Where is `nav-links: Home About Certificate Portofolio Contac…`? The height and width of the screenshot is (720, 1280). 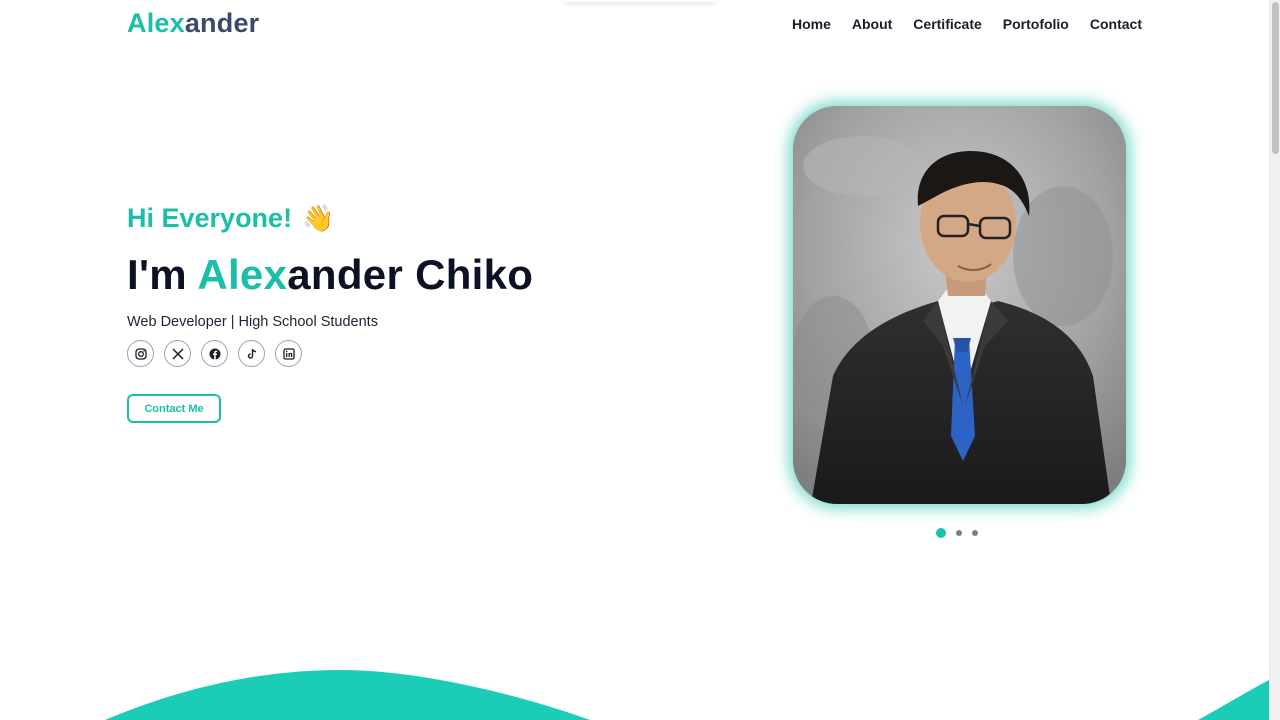
nav-links: Home About Certificate Portofolio Contac… is located at coordinates (967, 24).